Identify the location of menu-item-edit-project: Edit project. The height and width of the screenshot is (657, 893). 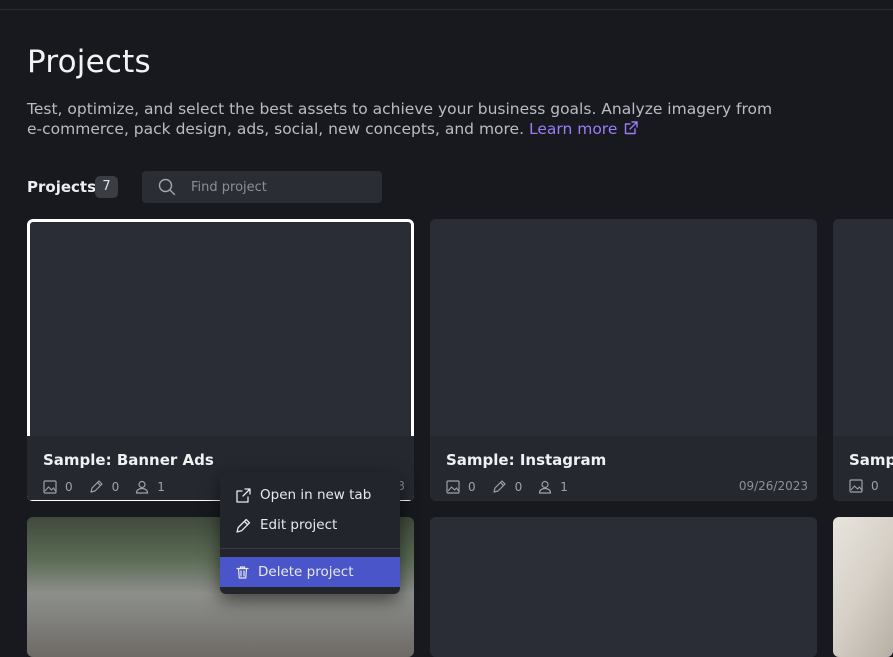
(310, 525).